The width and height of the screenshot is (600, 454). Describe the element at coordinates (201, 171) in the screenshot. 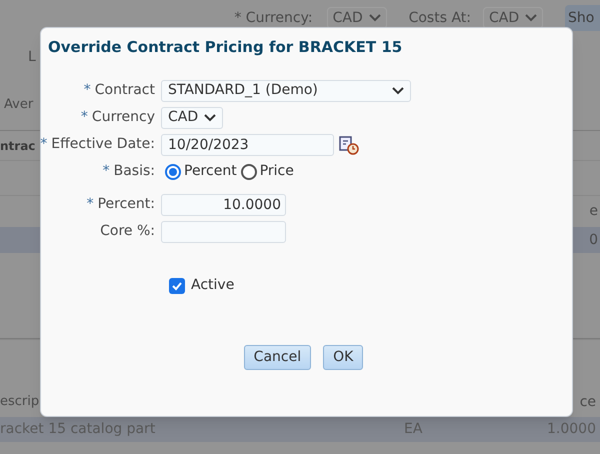

I see `radio-option: Percent` at that location.